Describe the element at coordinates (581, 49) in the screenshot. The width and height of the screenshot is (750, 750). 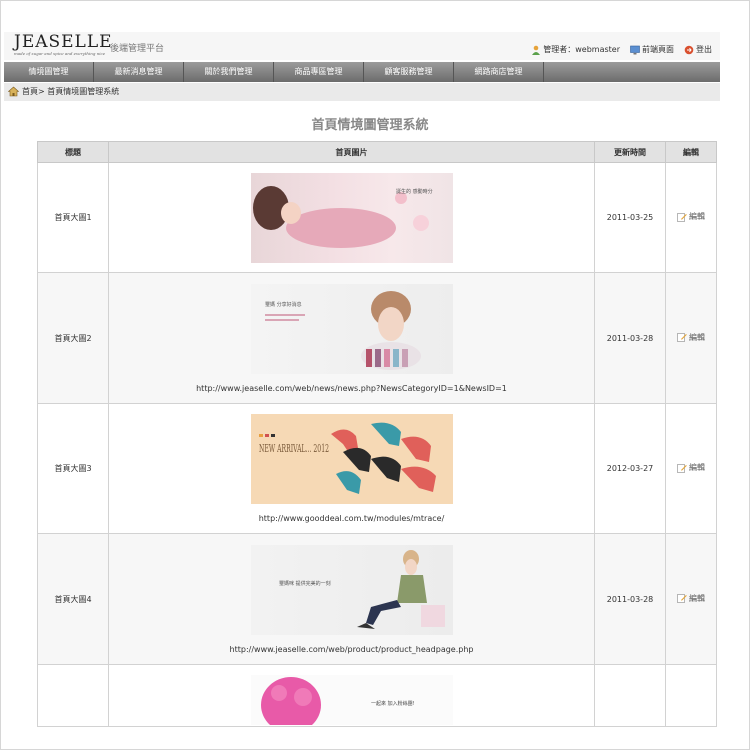
I see `admin-label: 管理者：webmaster` at that location.